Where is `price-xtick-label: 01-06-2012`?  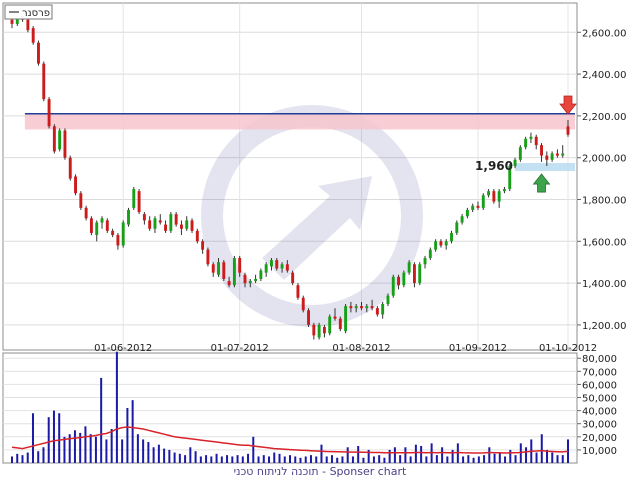
price-xtick-label: 01-06-2012 is located at coordinates (123, 348).